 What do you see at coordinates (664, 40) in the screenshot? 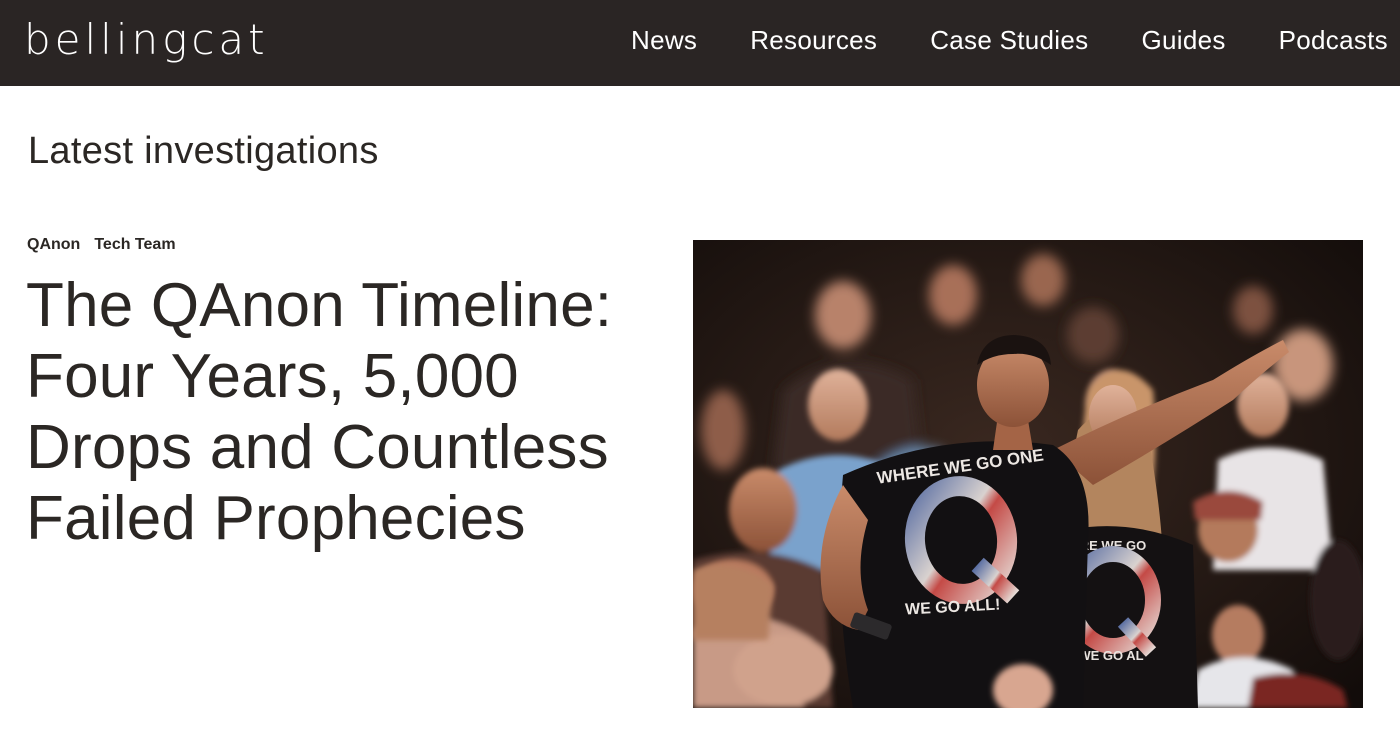
I see `nav-item-news: News` at bounding box center [664, 40].